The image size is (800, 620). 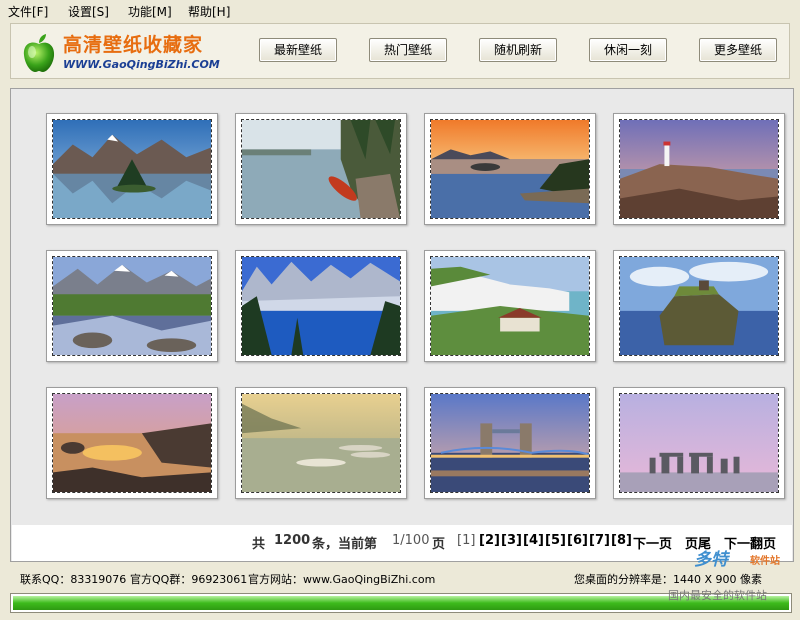 I want to click on menu-file: 文件[F], so click(x=28, y=11).